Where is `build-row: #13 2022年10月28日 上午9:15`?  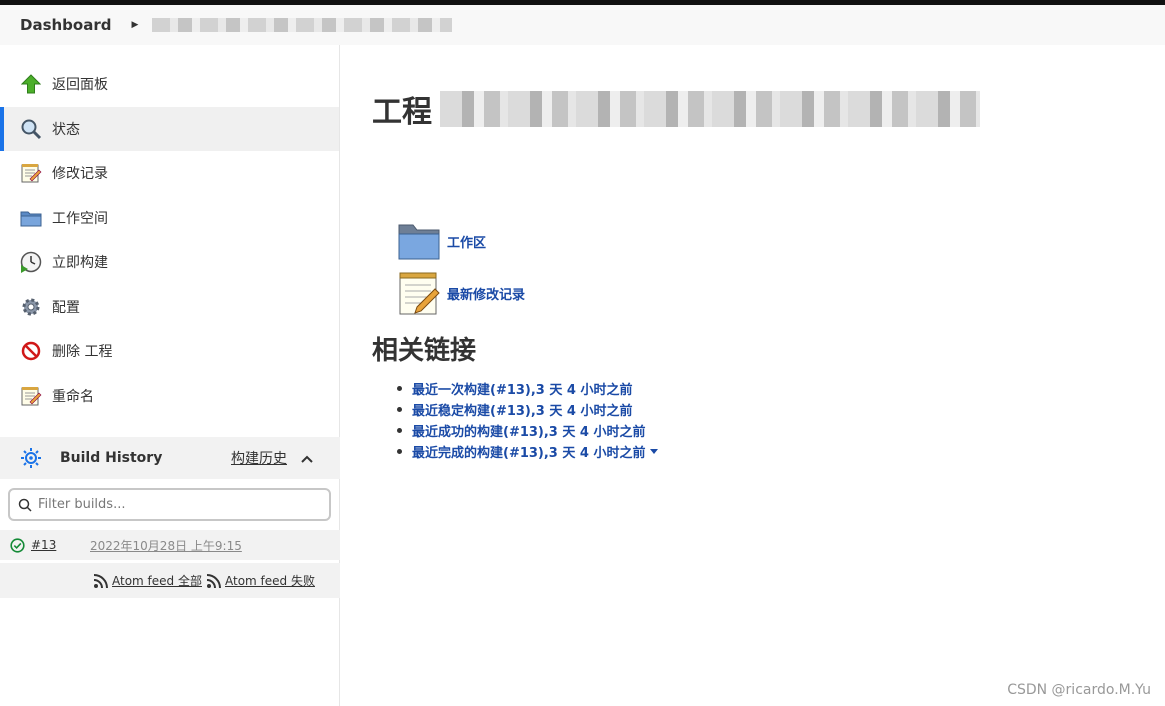 build-row: #13 2022年10月28日 上午9:15 is located at coordinates (170, 545).